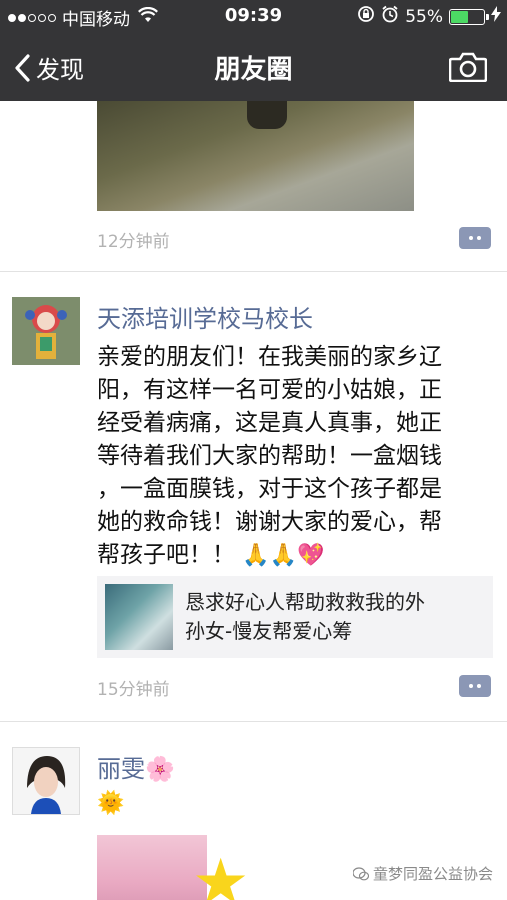 The width and height of the screenshot is (507, 900). I want to click on watermark-text: 童梦同盈公益协会, so click(432, 874).